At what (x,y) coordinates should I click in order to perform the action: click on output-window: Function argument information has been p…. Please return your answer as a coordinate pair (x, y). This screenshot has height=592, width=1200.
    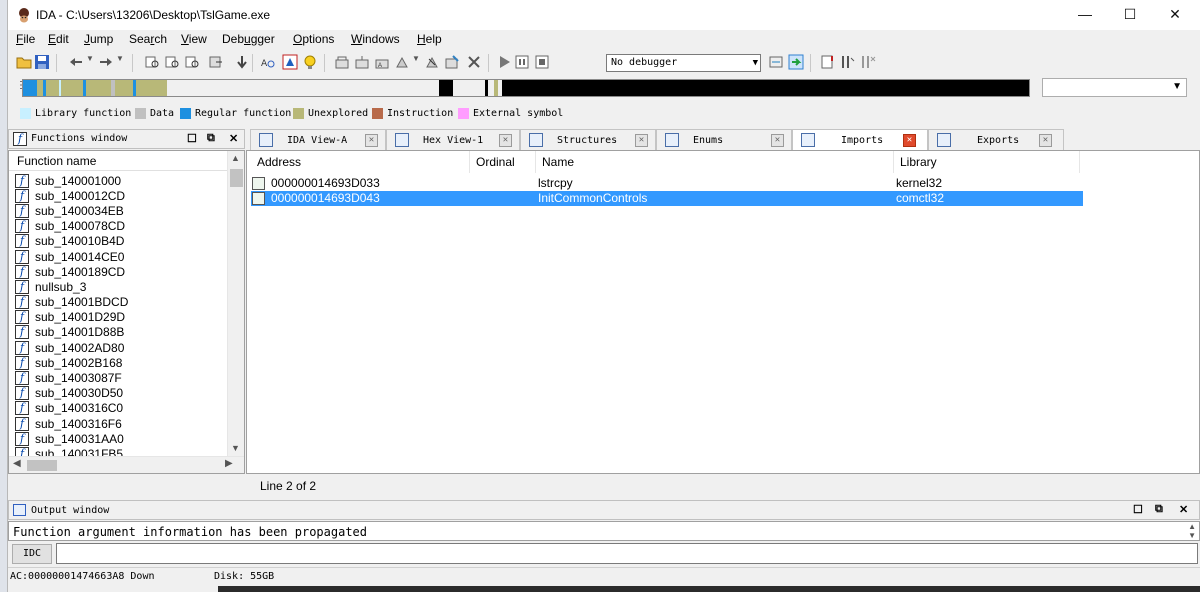
    Looking at the image, I should click on (604, 531).